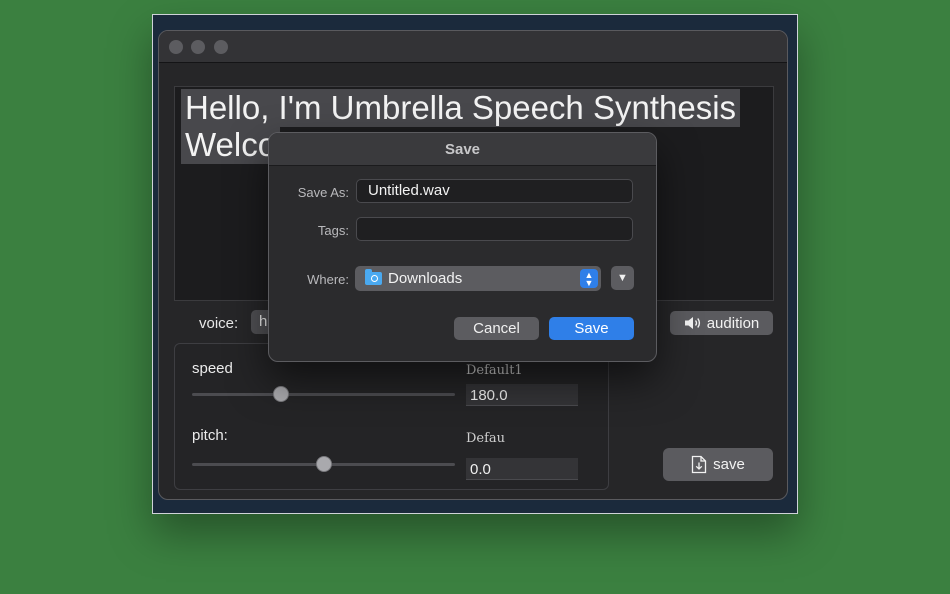  Describe the element at coordinates (496, 328) in the screenshot. I see `cancel-button: Cancel` at that location.